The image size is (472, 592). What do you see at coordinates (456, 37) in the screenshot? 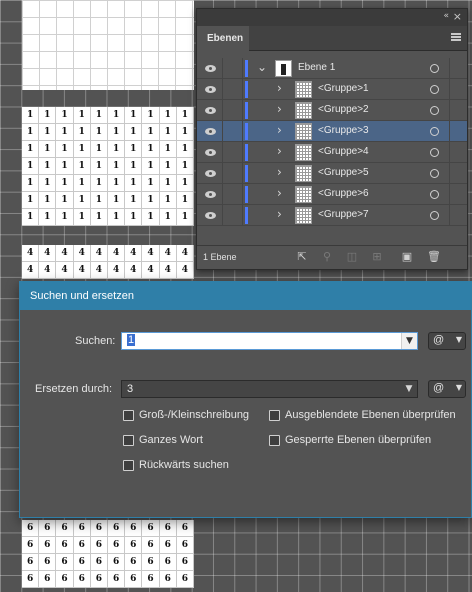
I see `panel-menu-icon` at bounding box center [456, 37].